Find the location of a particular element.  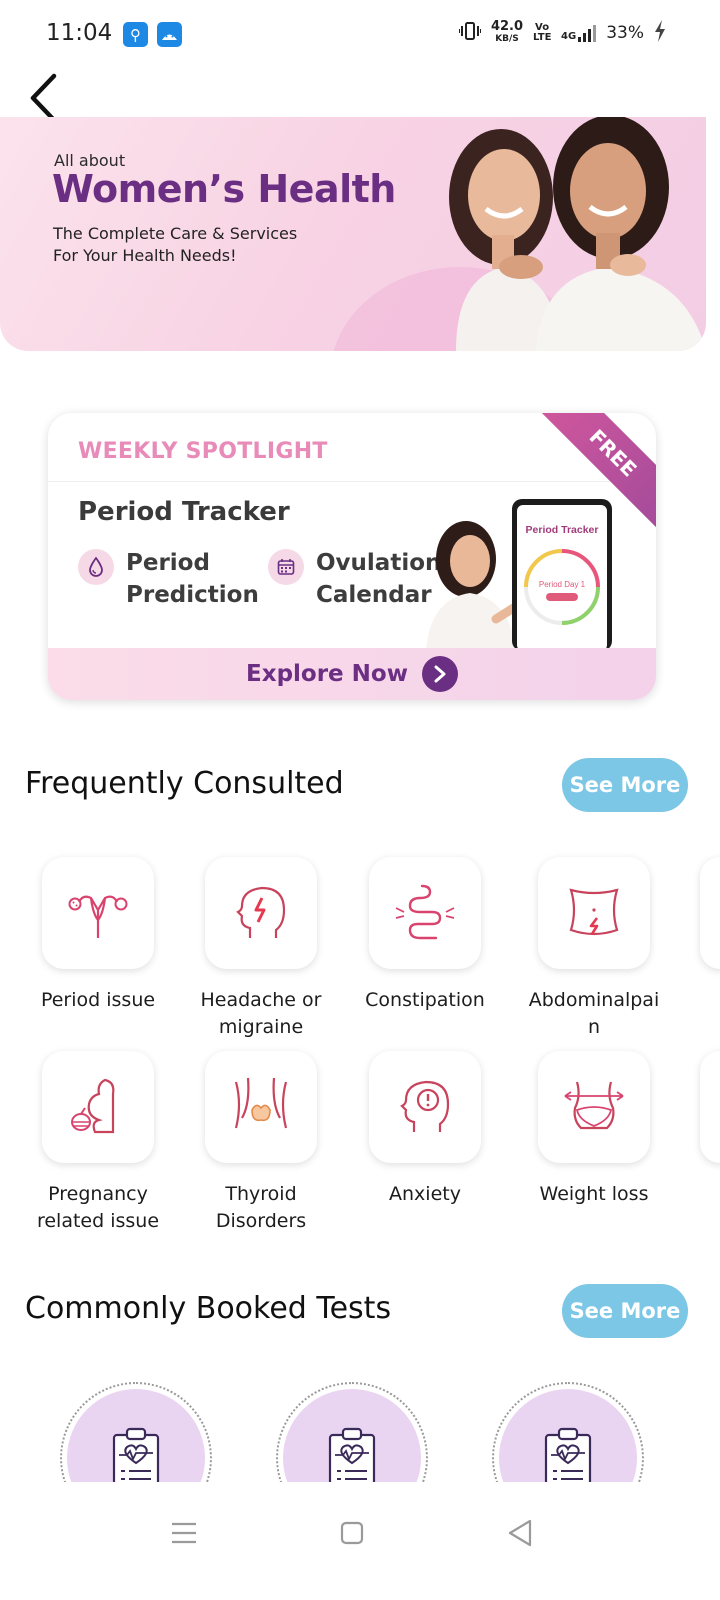

consult-item-pregnancy: Pregnancy related issue is located at coordinates (98, 1143).